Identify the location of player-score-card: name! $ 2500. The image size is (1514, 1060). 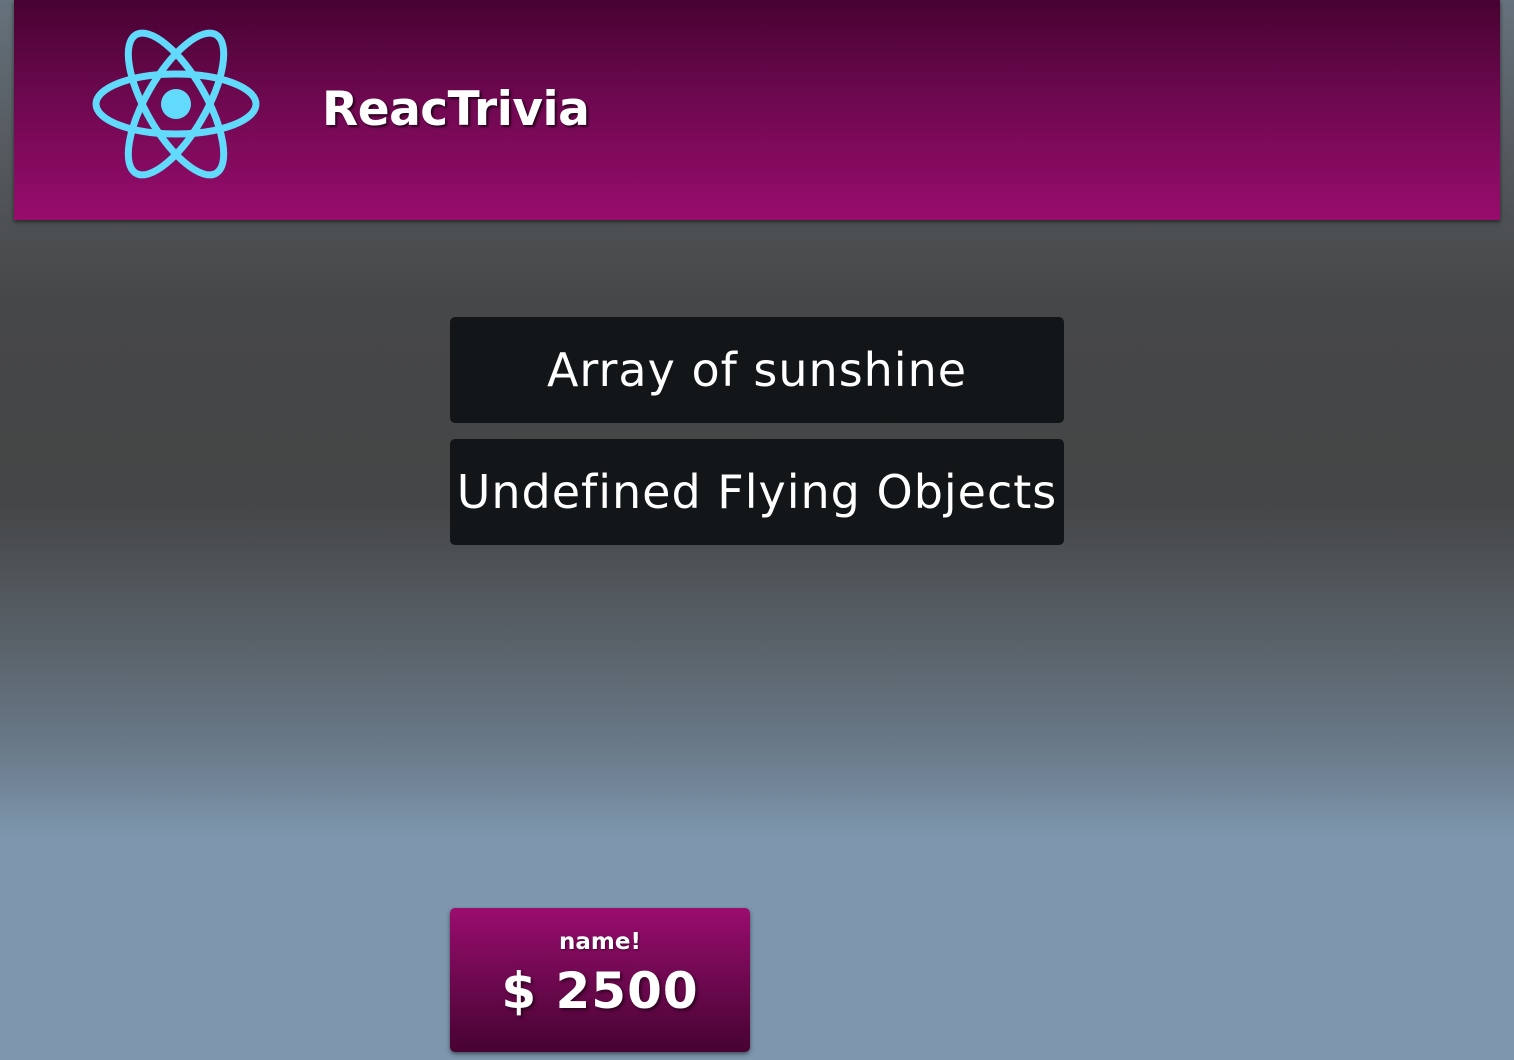
(600, 980).